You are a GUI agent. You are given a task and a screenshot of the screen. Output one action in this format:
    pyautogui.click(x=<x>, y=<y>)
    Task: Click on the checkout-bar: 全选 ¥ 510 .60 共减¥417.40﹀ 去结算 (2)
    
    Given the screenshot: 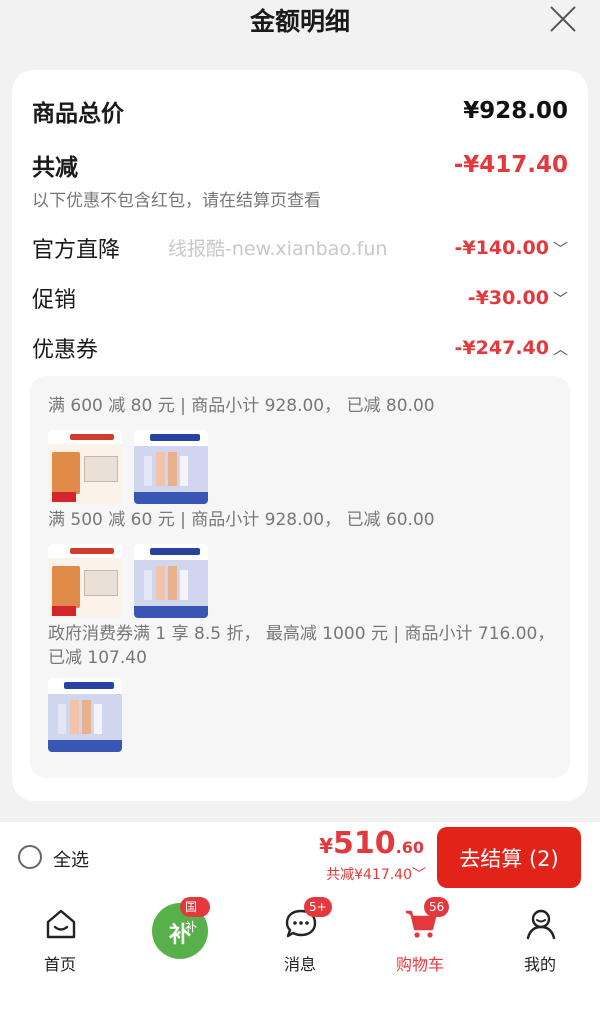 What is the action you would take?
    pyautogui.click(x=300, y=857)
    